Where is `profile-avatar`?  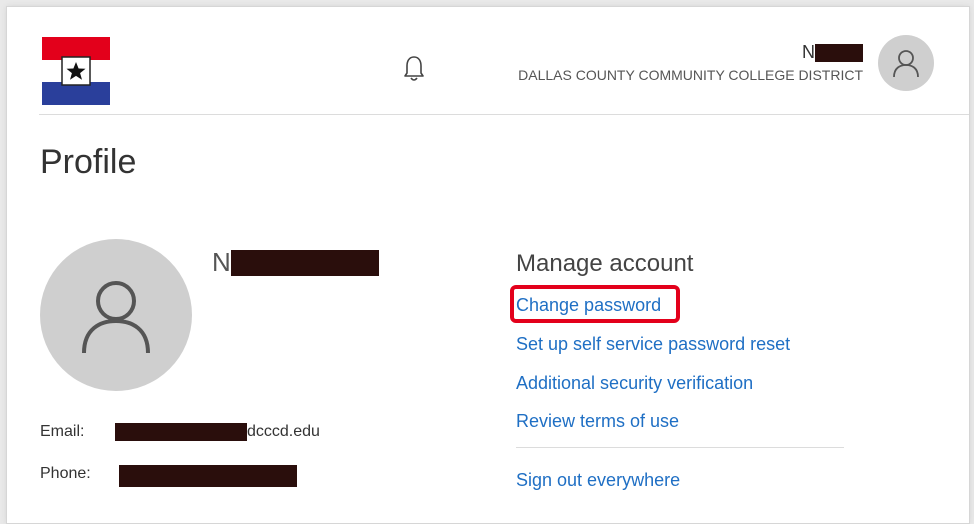
profile-avatar is located at coordinates (116, 315).